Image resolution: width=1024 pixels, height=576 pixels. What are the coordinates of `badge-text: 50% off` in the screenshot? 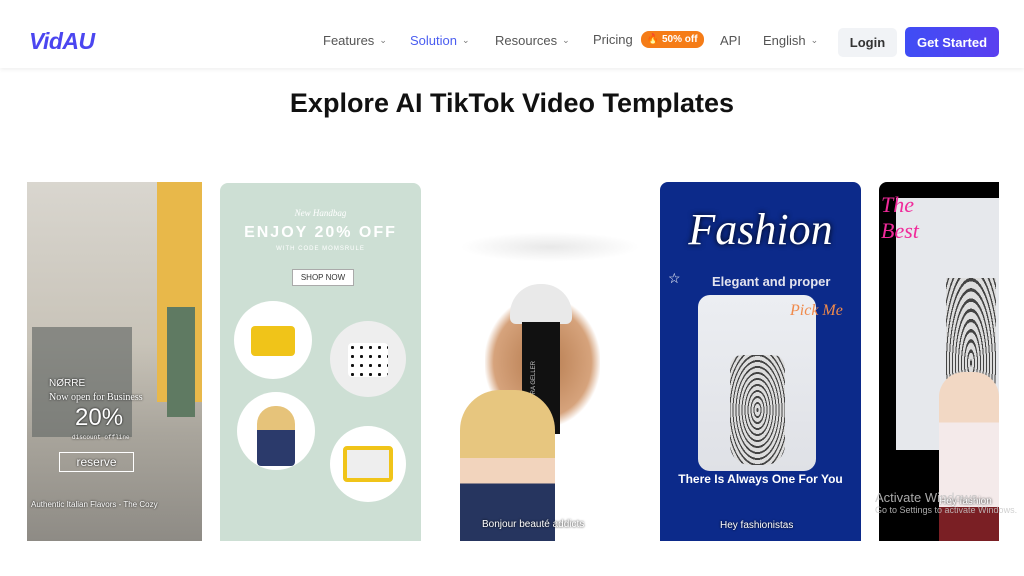 It's located at (679, 39).